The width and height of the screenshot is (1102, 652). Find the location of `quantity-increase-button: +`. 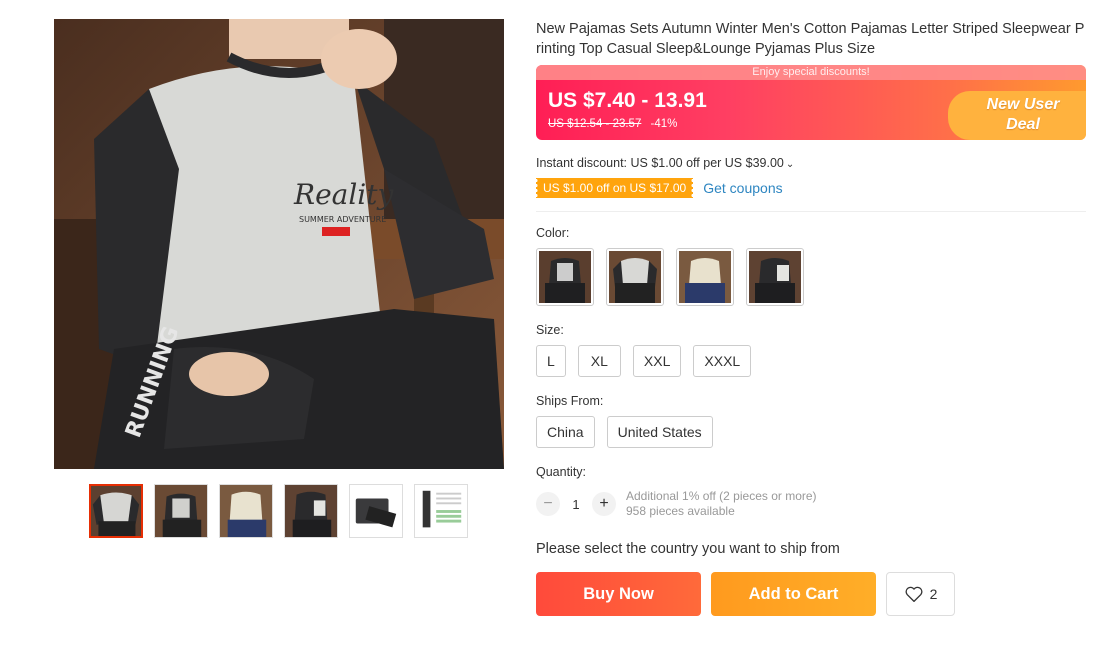

quantity-increase-button: + is located at coordinates (604, 504).